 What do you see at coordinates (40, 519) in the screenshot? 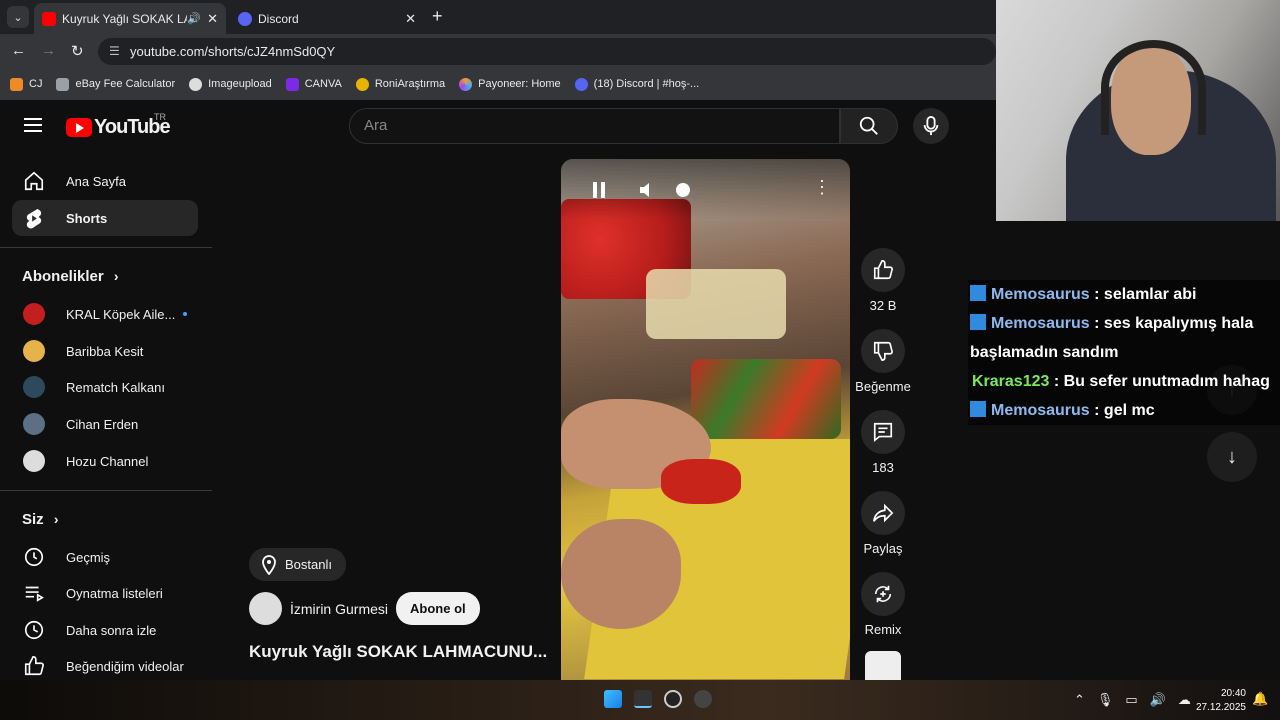
I see `you-heading: Siz ›` at bounding box center [40, 519].